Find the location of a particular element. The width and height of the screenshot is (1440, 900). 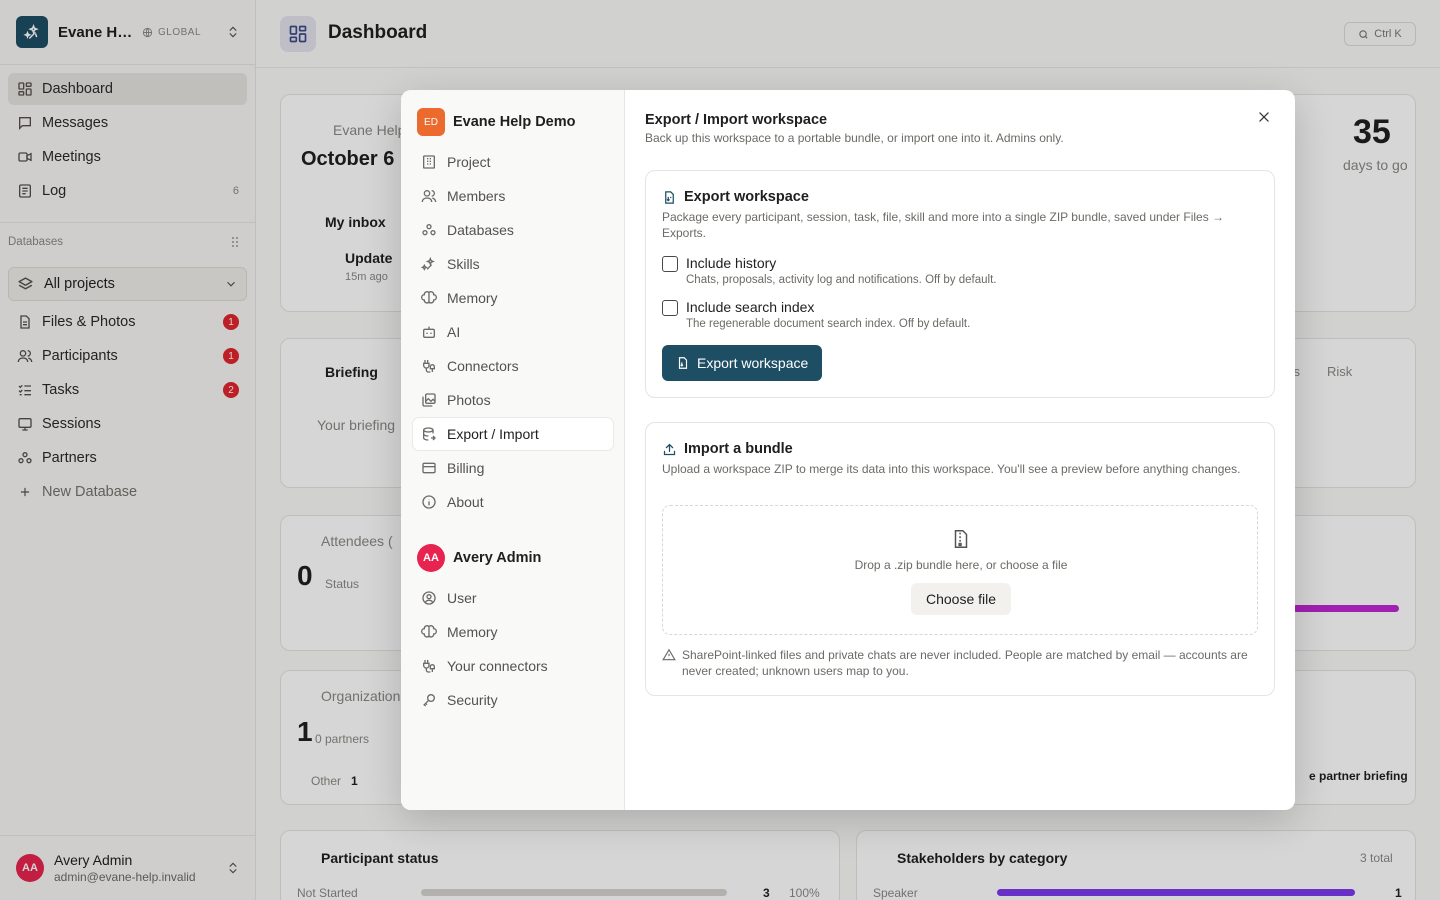

settings-item-security: Security is located at coordinates (513, 700).